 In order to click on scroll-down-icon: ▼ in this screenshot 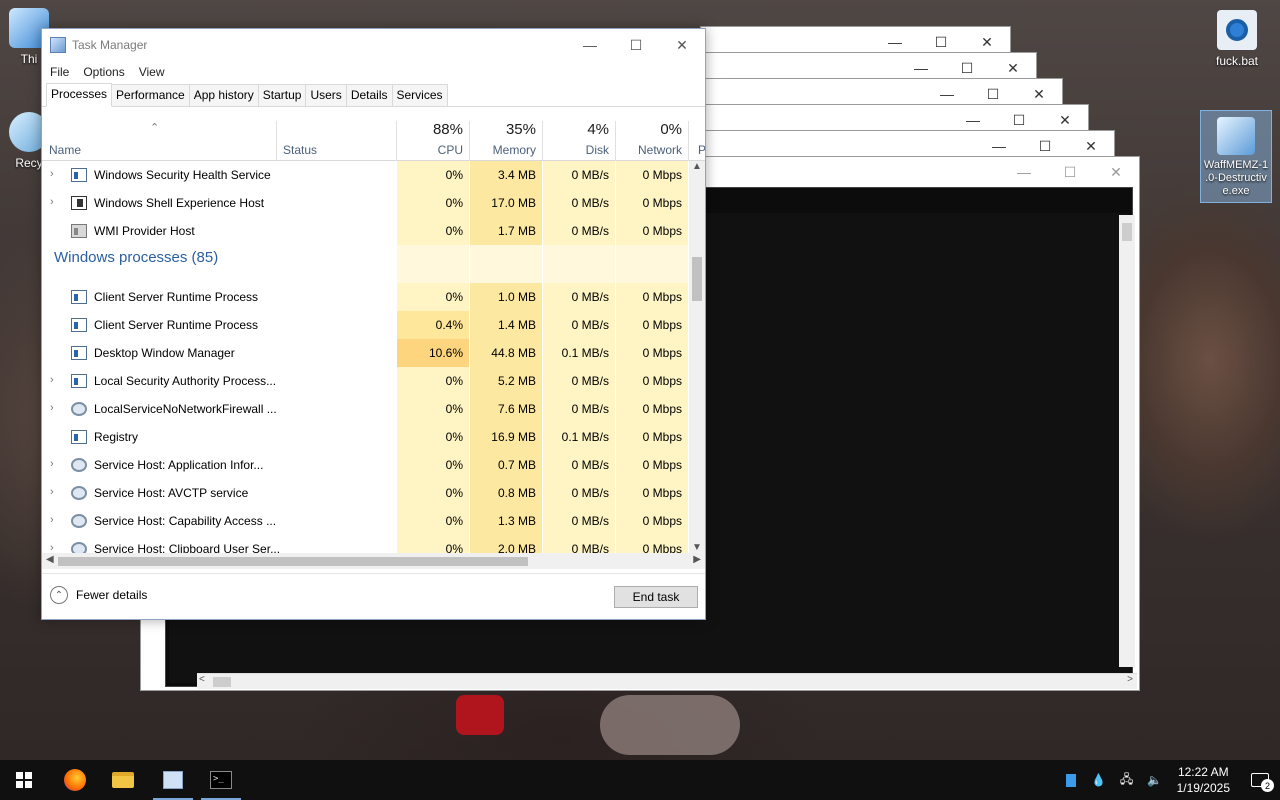, I will do `click(697, 547)`.